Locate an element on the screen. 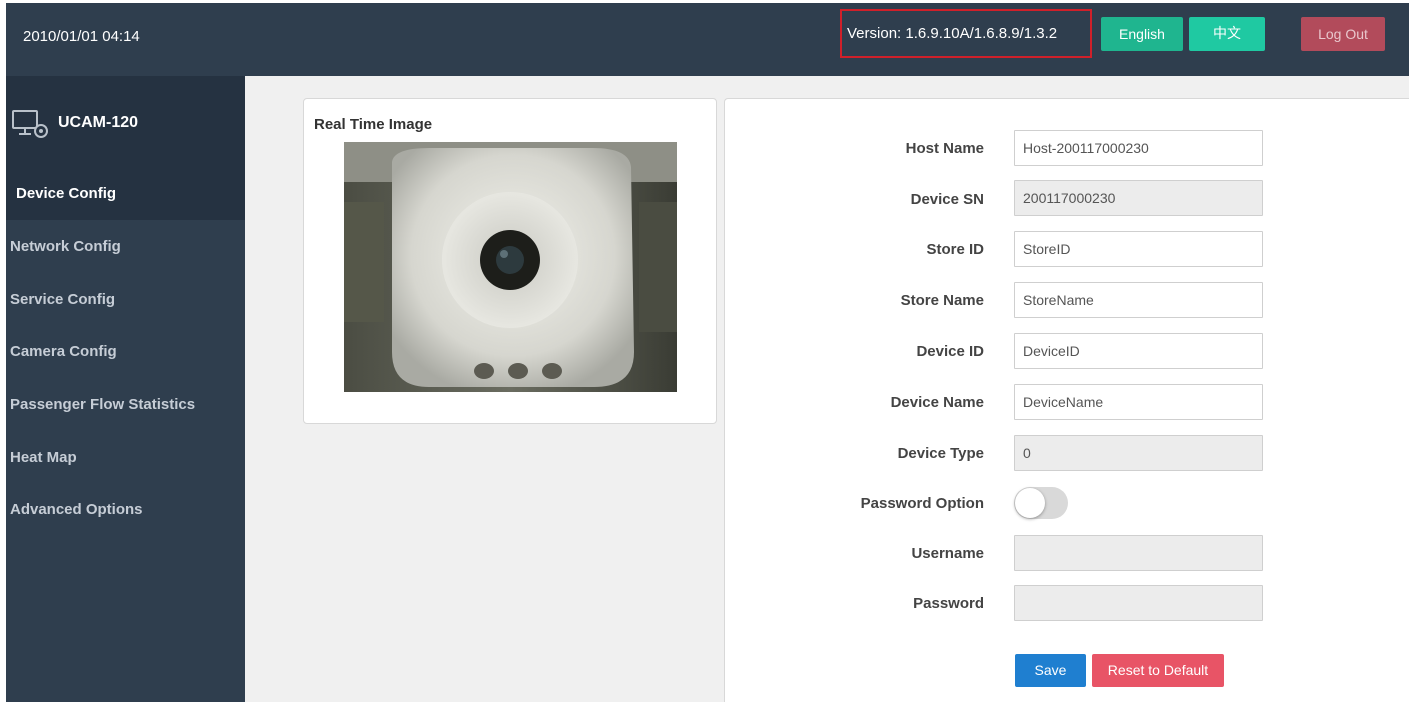 The image size is (1409, 702). password-input is located at coordinates (1138, 603).